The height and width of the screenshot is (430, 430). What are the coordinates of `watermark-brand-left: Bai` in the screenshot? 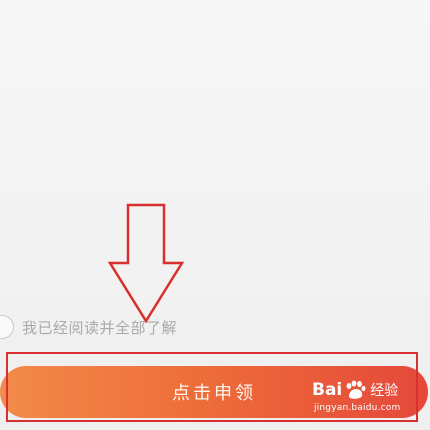 It's located at (327, 390).